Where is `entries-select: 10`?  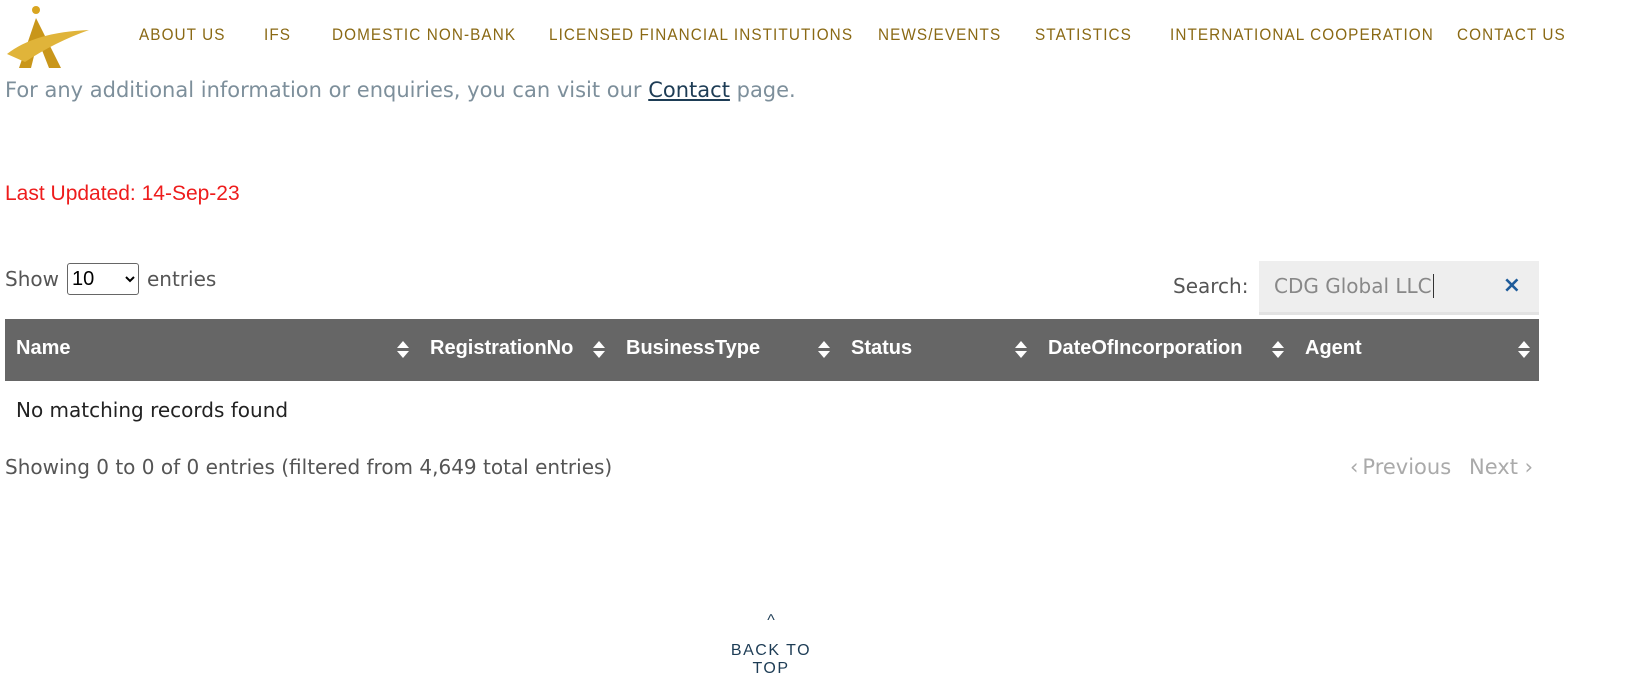 entries-select: 10 is located at coordinates (102, 279).